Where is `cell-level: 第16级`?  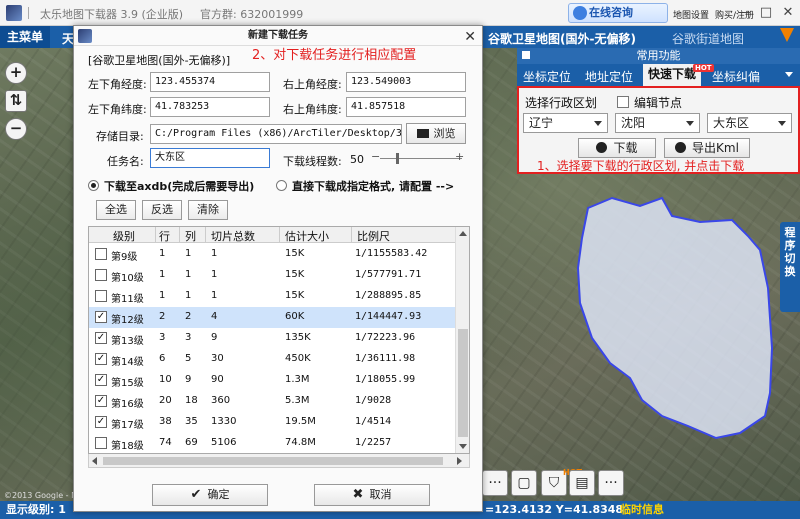 cell-level: 第16级 is located at coordinates (127, 404).